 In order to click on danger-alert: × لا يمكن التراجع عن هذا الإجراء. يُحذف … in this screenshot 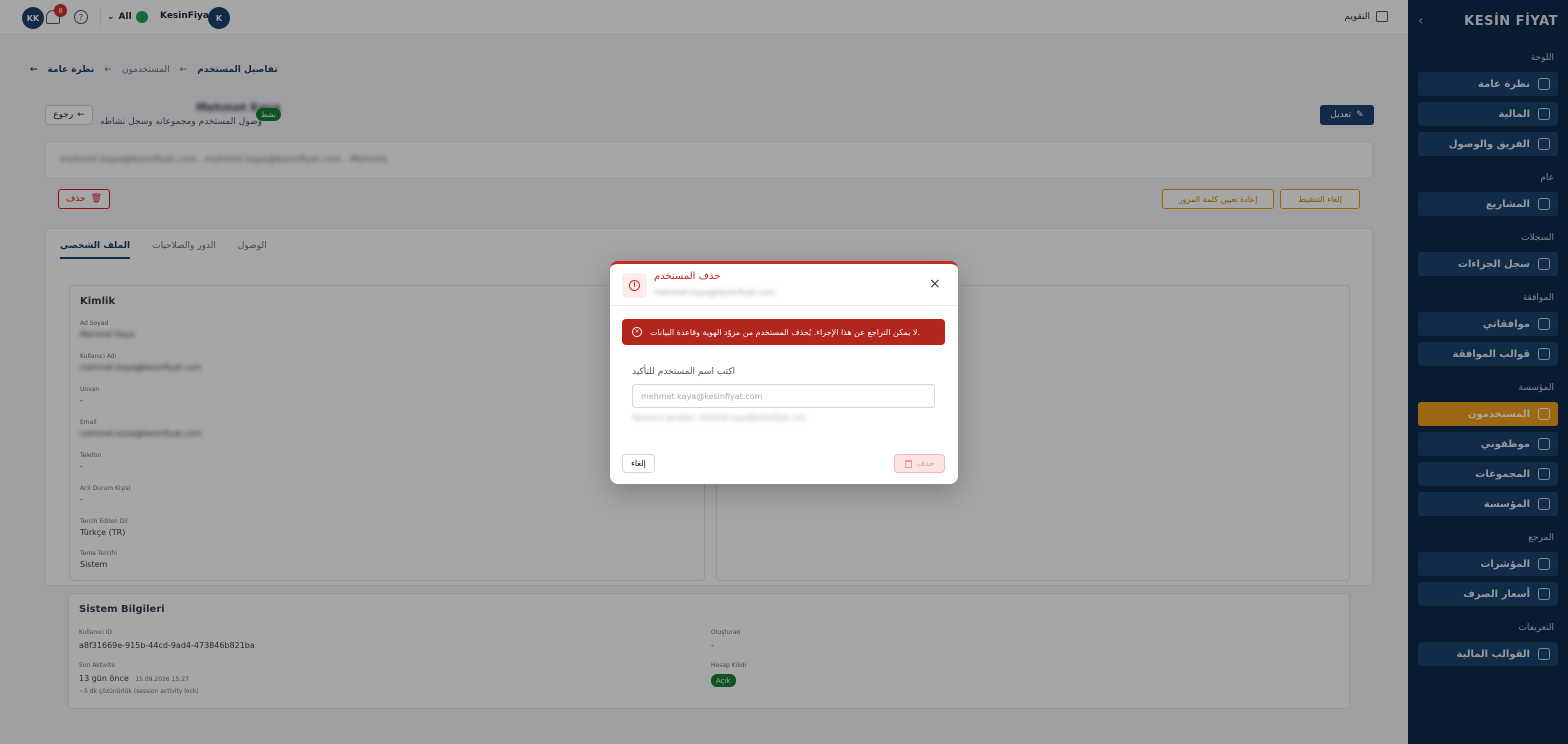, I will do `click(783, 332)`.